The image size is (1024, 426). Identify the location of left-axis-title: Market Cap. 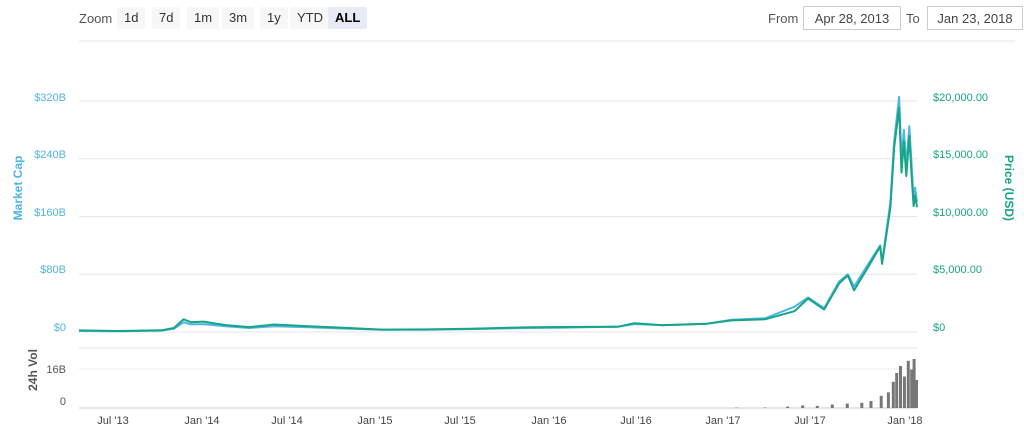
(18, 188).